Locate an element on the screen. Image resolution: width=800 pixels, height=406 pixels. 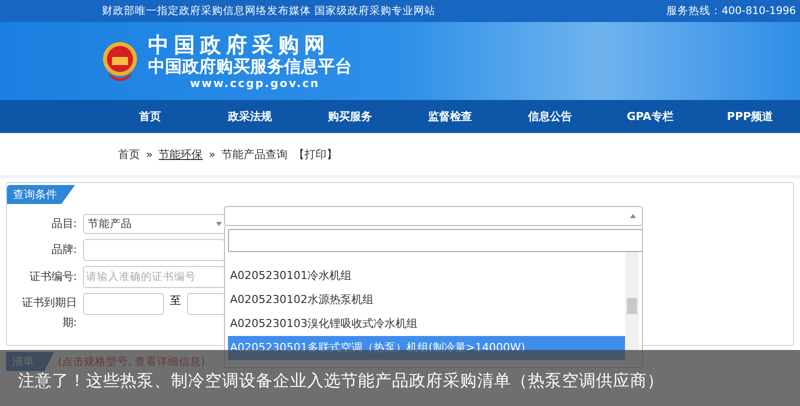
field-label: 品牌: is located at coordinates (64, 250).